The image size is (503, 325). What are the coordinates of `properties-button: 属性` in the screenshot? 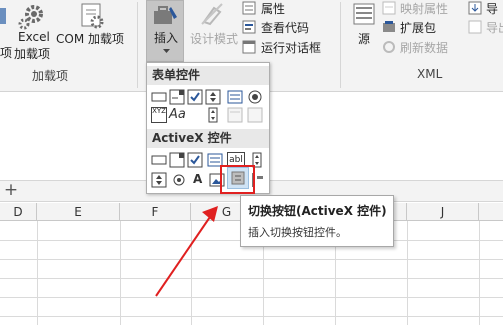 It's located at (288, 9).